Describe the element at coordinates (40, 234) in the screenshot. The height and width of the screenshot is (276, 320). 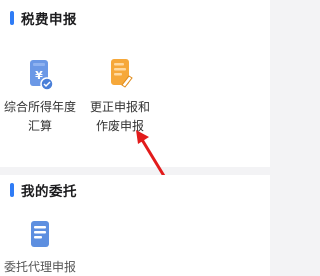
I see `delegation-document-icon` at that location.